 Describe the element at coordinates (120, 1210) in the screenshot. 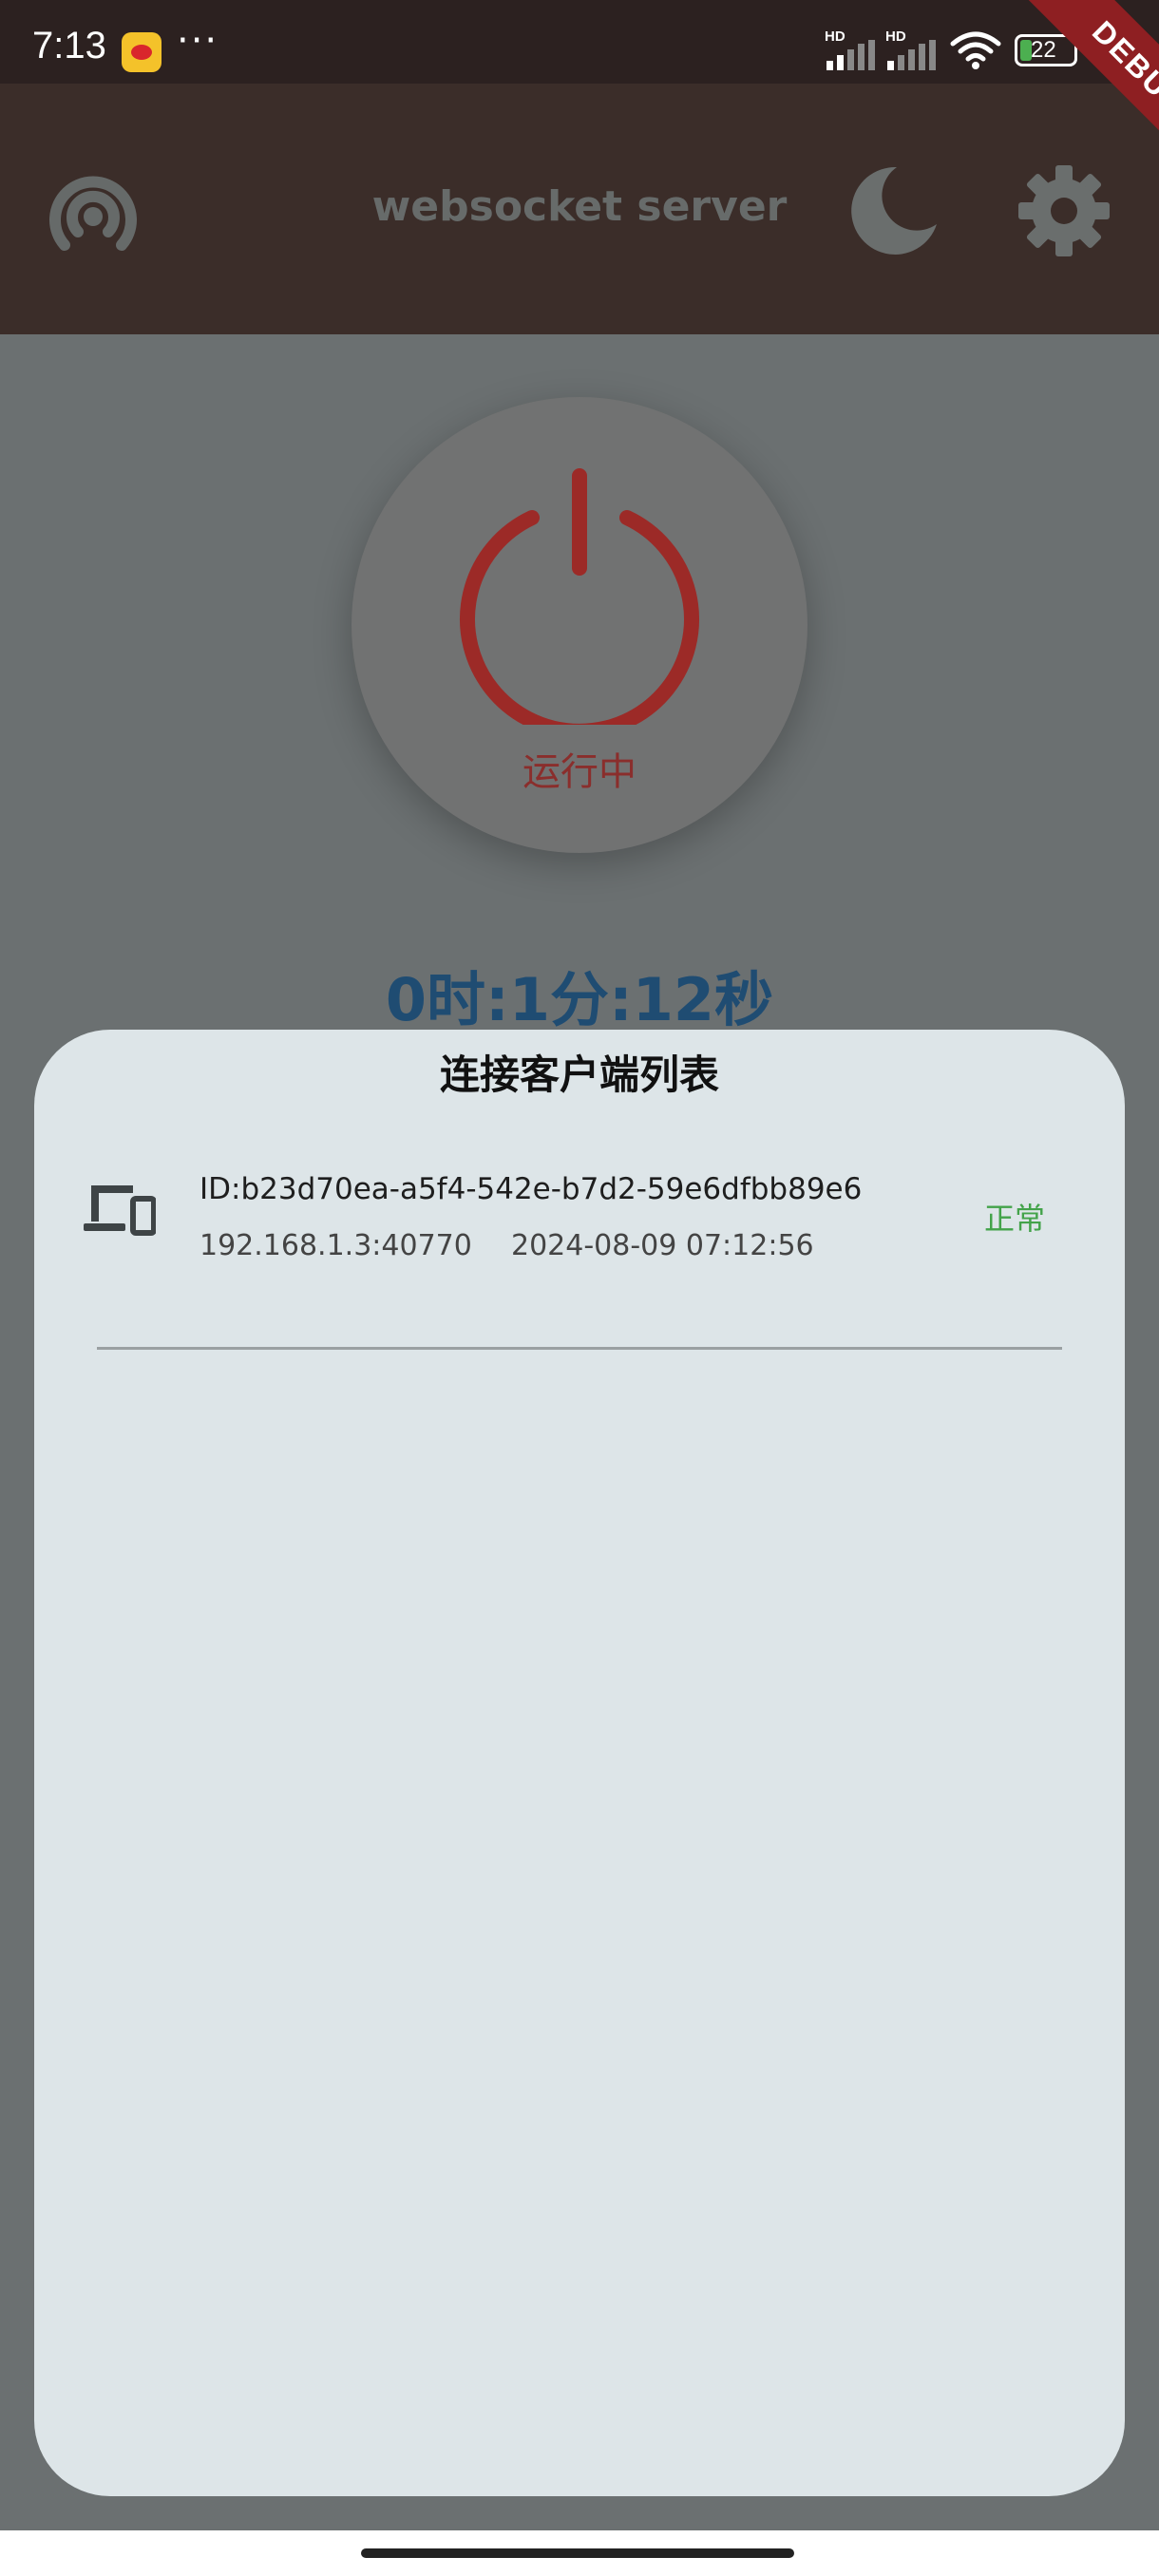

I see `devices-icon` at that location.